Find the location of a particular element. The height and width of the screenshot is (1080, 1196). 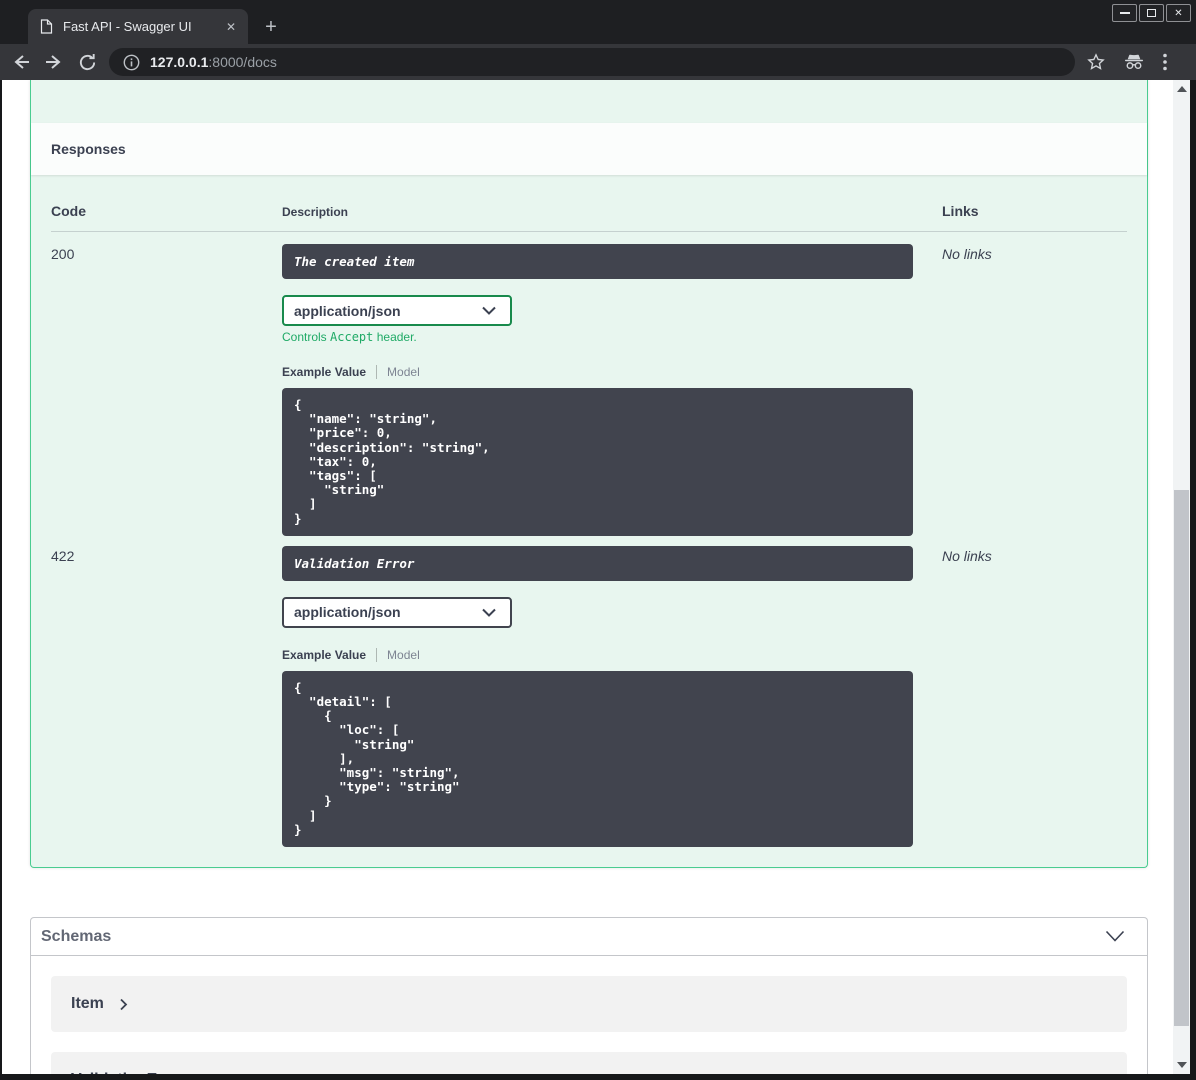

incognito-icon is located at coordinates (1134, 62).